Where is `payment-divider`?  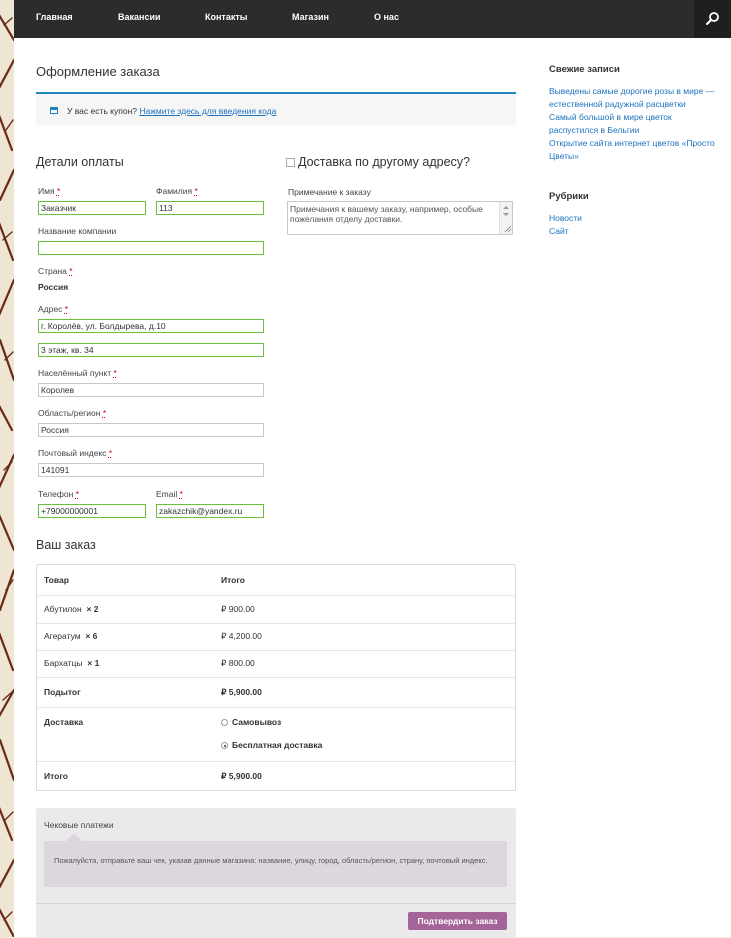
payment-divider is located at coordinates (276, 903).